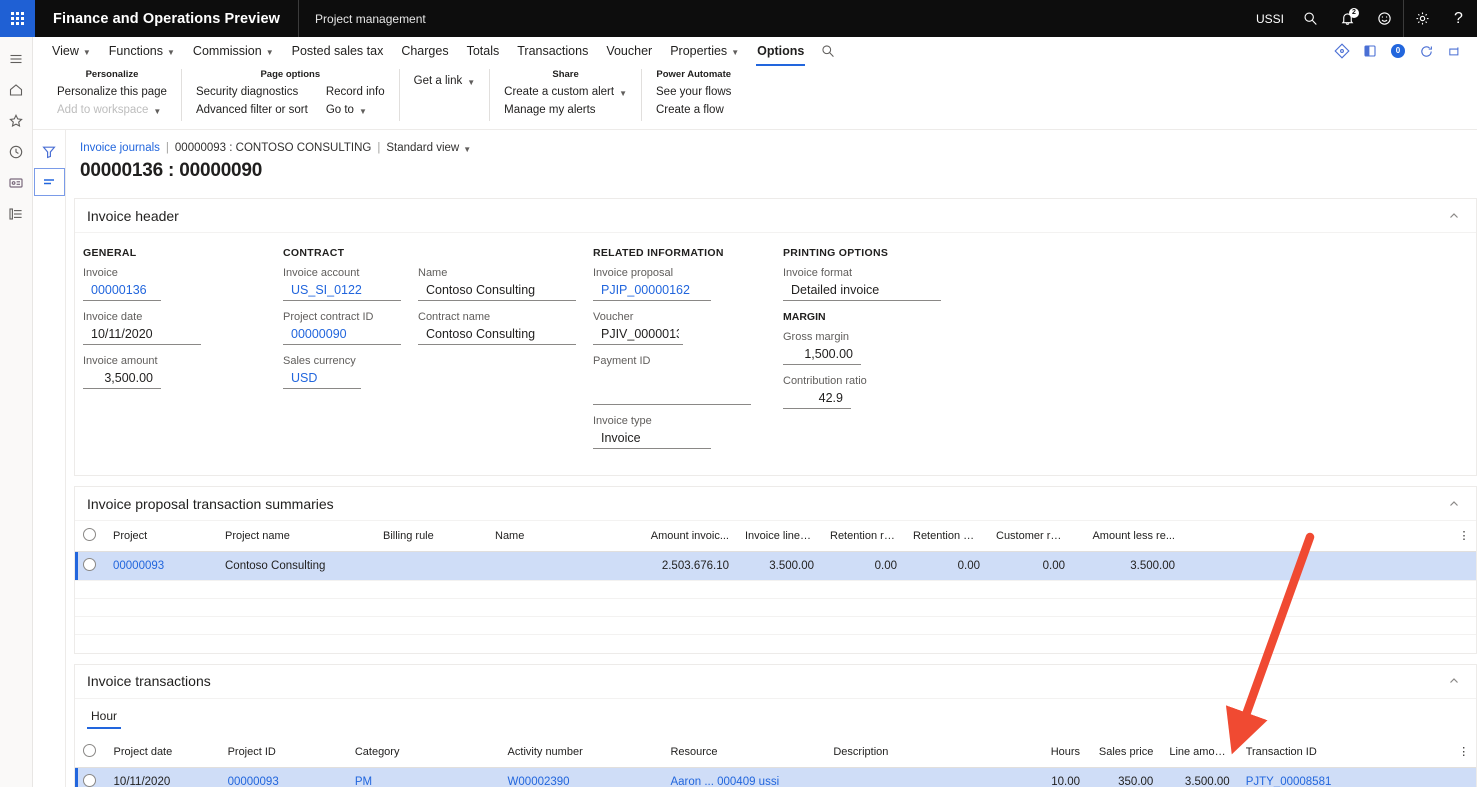 The width and height of the screenshot is (1477, 787). Describe the element at coordinates (1463, 752) in the screenshot. I see `transactions-grid-options-button: ⋮` at that location.